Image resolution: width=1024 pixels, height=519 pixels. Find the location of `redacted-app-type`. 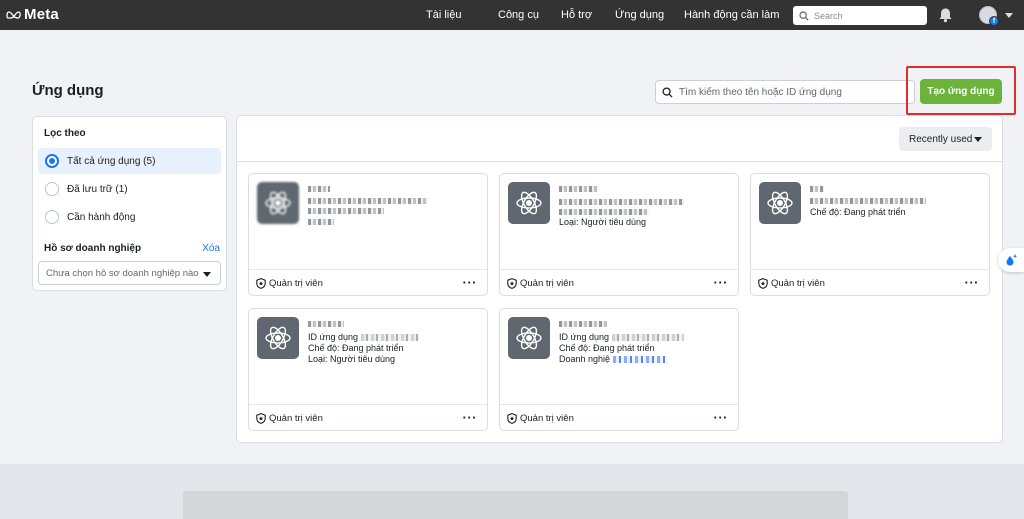

redacted-app-type is located at coordinates (321, 222).